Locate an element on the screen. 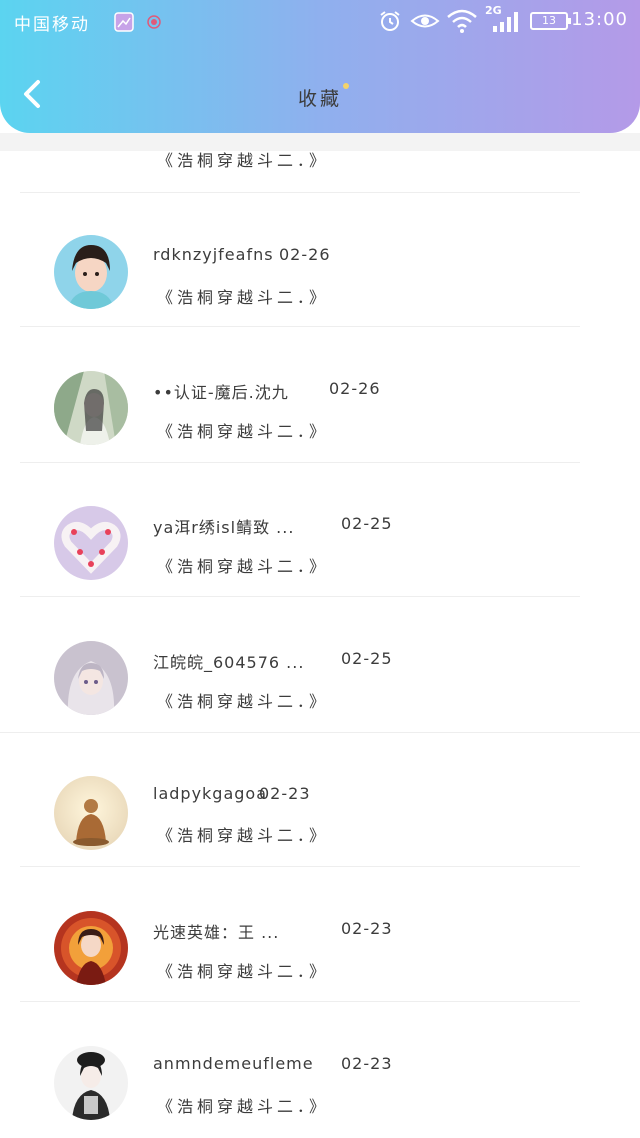 The width and height of the screenshot is (640, 1138). carrier-label: 中国移动 is located at coordinates (52, 25).